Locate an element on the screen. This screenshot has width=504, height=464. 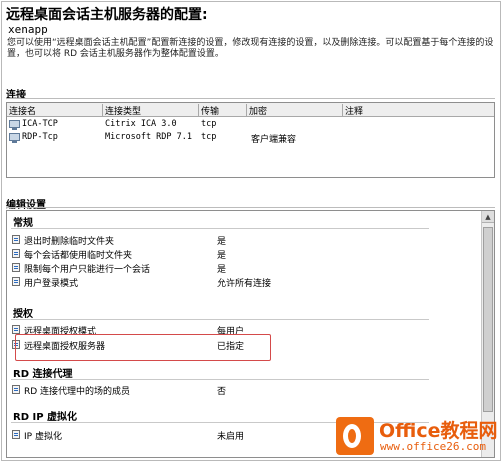
server-name: xenapp is located at coordinates (28, 29).